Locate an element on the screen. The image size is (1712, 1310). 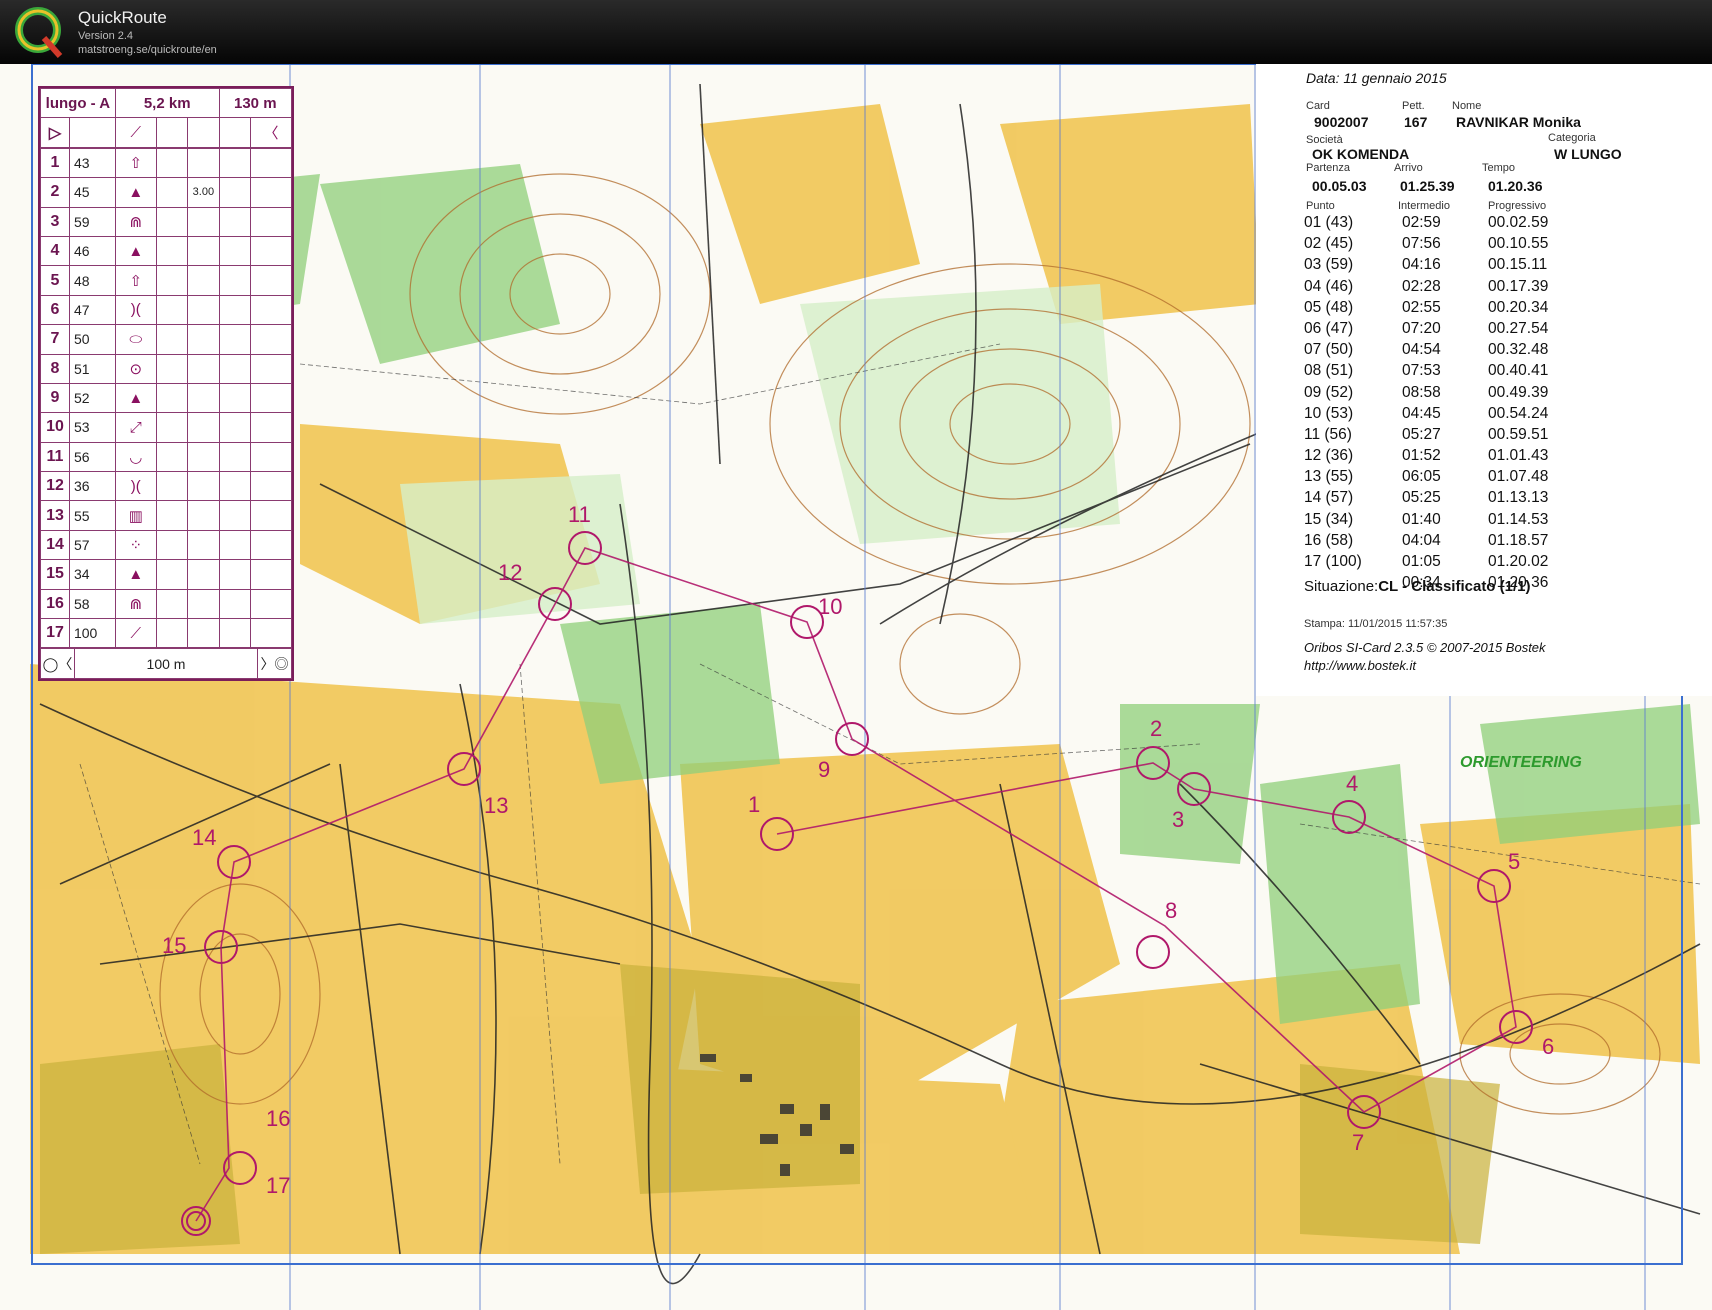
control-description-row: 12 36)( is located at coordinates (166, 486).